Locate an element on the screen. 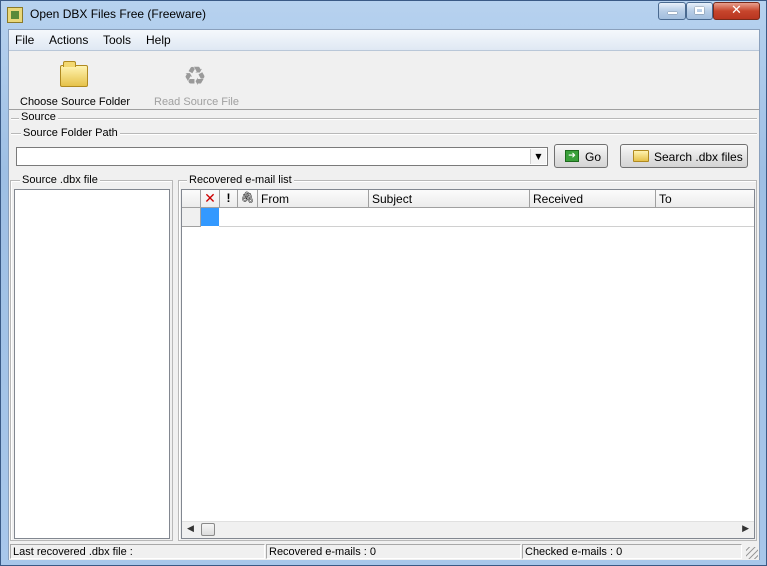 This screenshot has width=767, height=566. menu-tools: Tools is located at coordinates (117, 40).